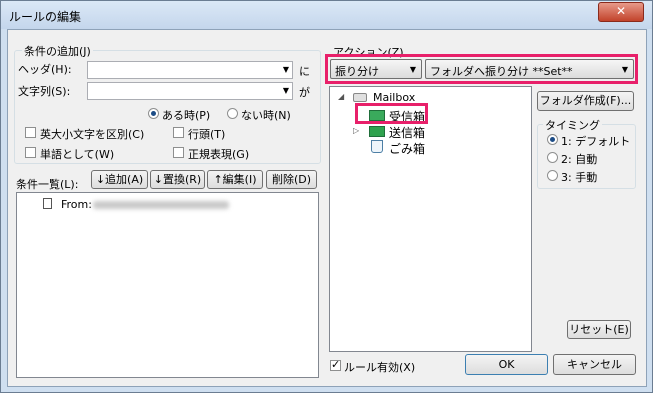 The height and width of the screenshot is (393, 653). What do you see at coordinates (380, 367) in the screenshot?
I see `enable-rule-label: ルール有効(X)` at bounding box center [380, 367].